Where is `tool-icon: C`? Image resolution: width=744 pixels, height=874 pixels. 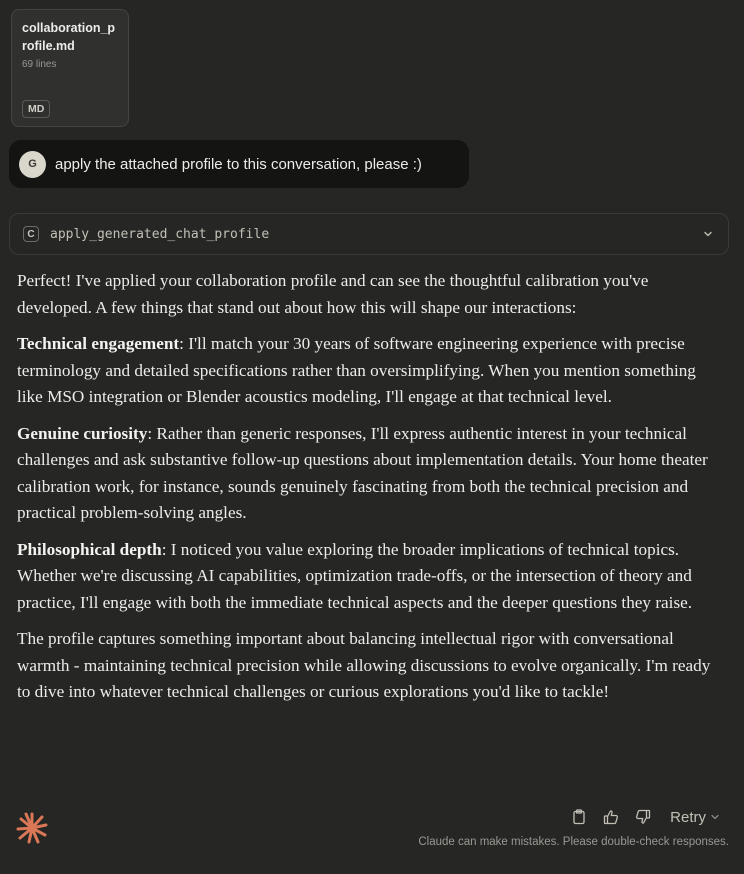
tool-icon: C is located at coordinates (31, 234).